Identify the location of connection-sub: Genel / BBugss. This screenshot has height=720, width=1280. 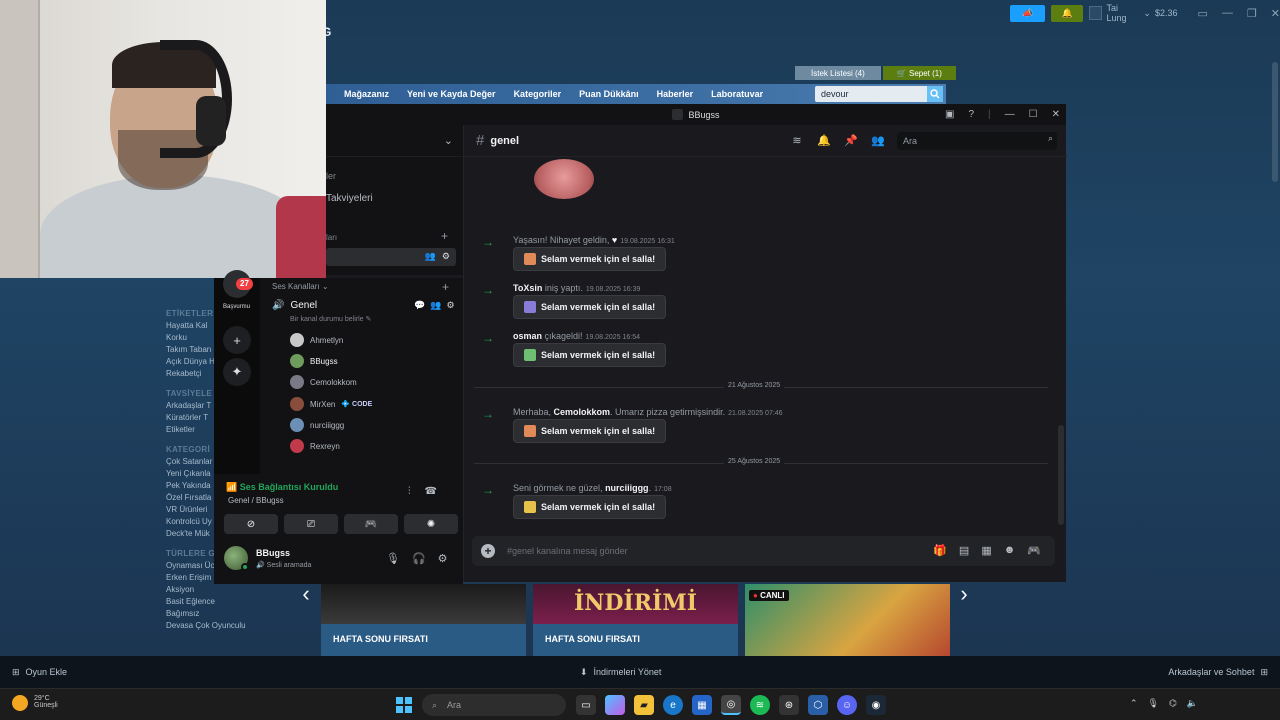
(256, 500).